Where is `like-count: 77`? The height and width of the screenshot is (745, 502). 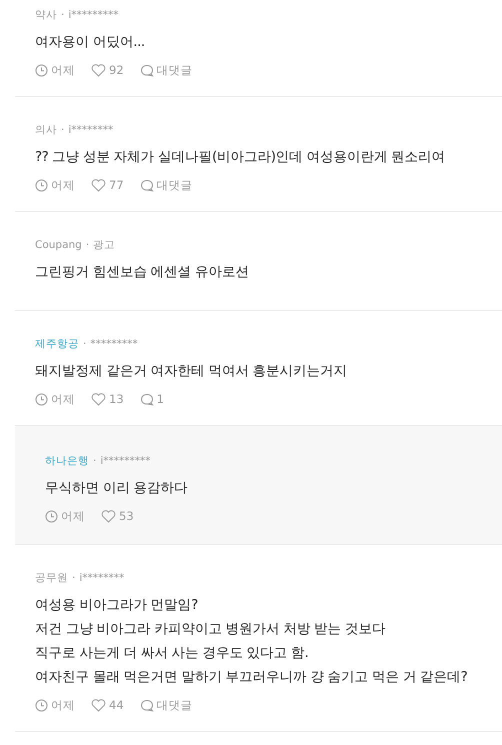
like-count: 77 is located at coordinates (116, 185).